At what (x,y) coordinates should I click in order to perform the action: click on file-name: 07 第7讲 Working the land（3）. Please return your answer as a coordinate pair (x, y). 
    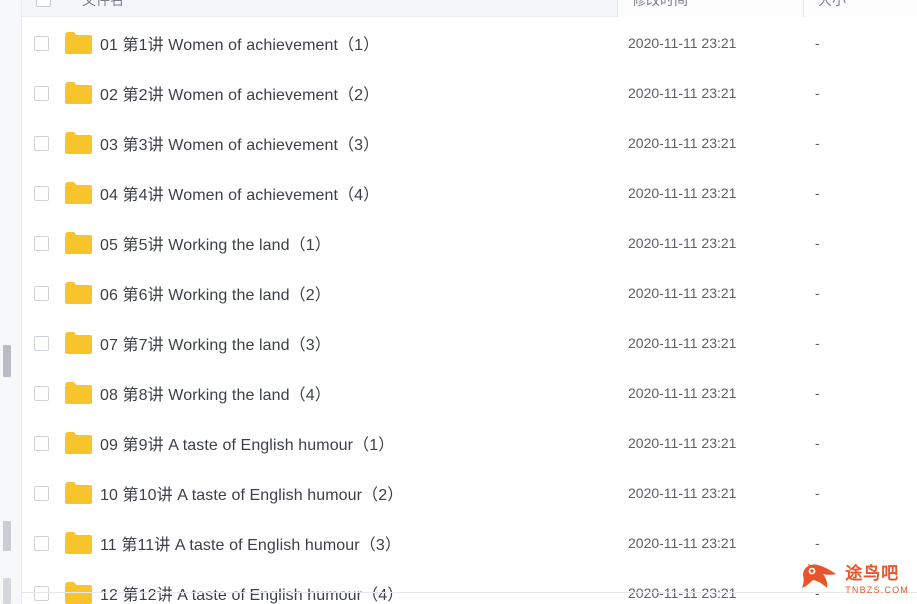
    Looking at the image, I should click on (215, 345).